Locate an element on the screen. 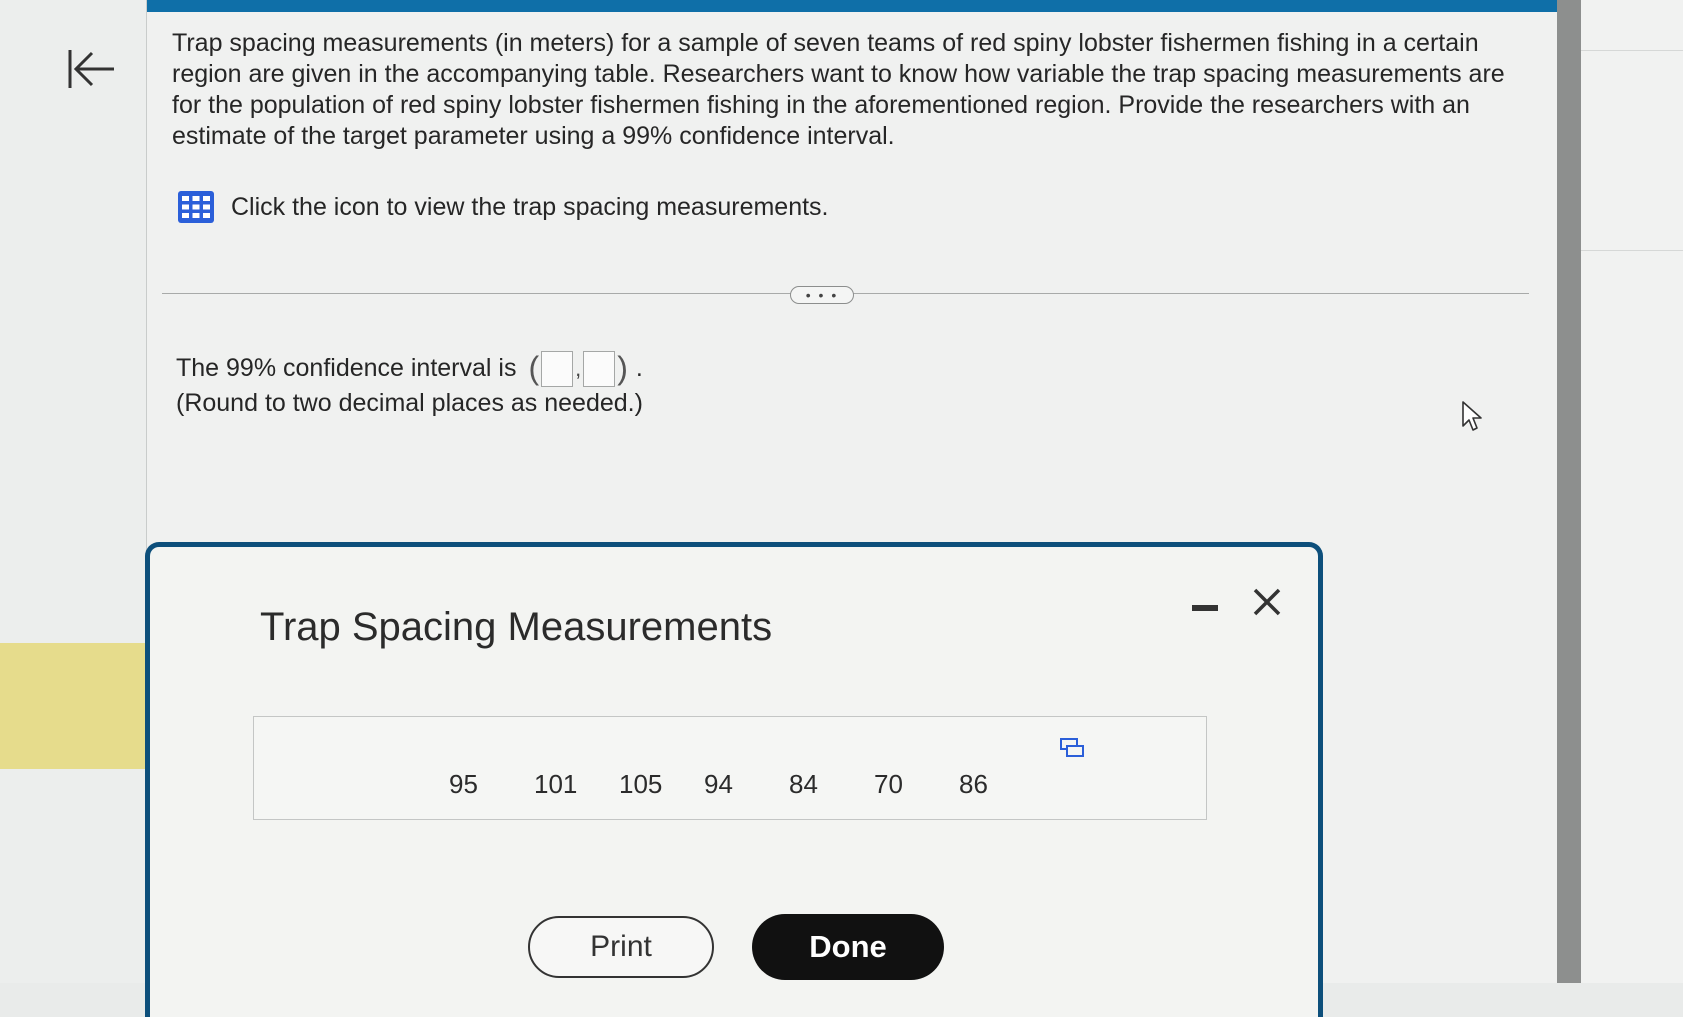 The image size is (1683, 1017). expand-more-button: • • • is located at coordinates (822, 295).